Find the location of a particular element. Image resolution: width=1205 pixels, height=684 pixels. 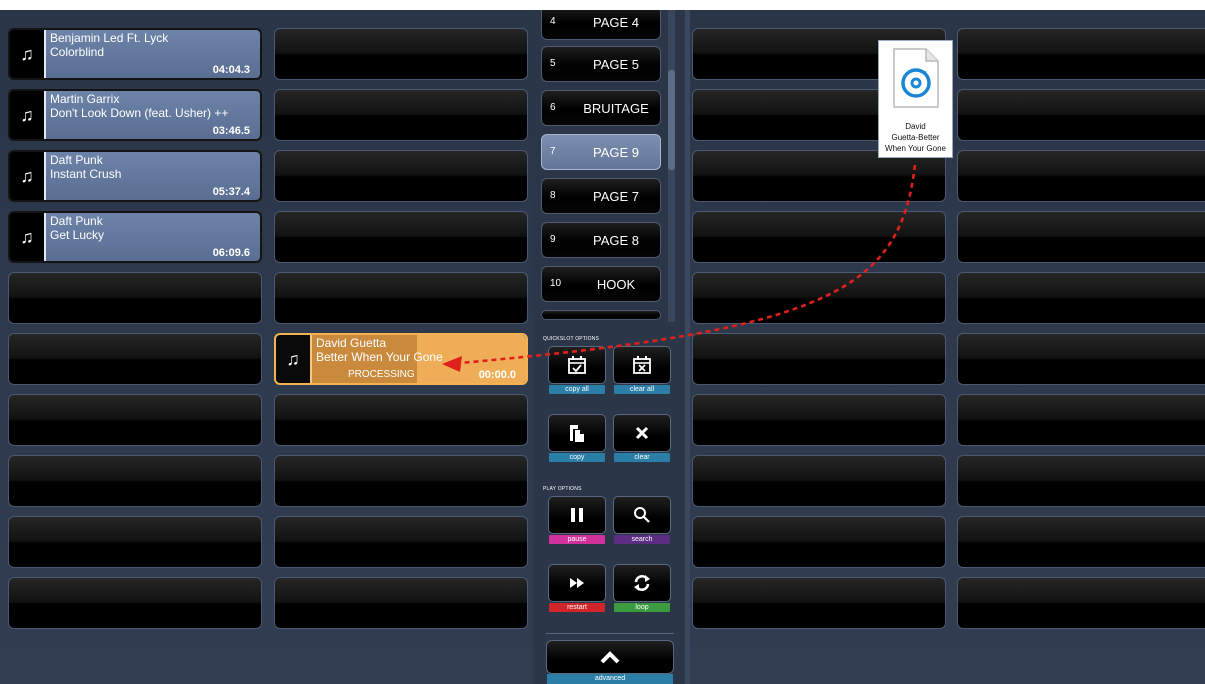

page-item: 8 PAGE 7 is located at coordinates (601, 196).